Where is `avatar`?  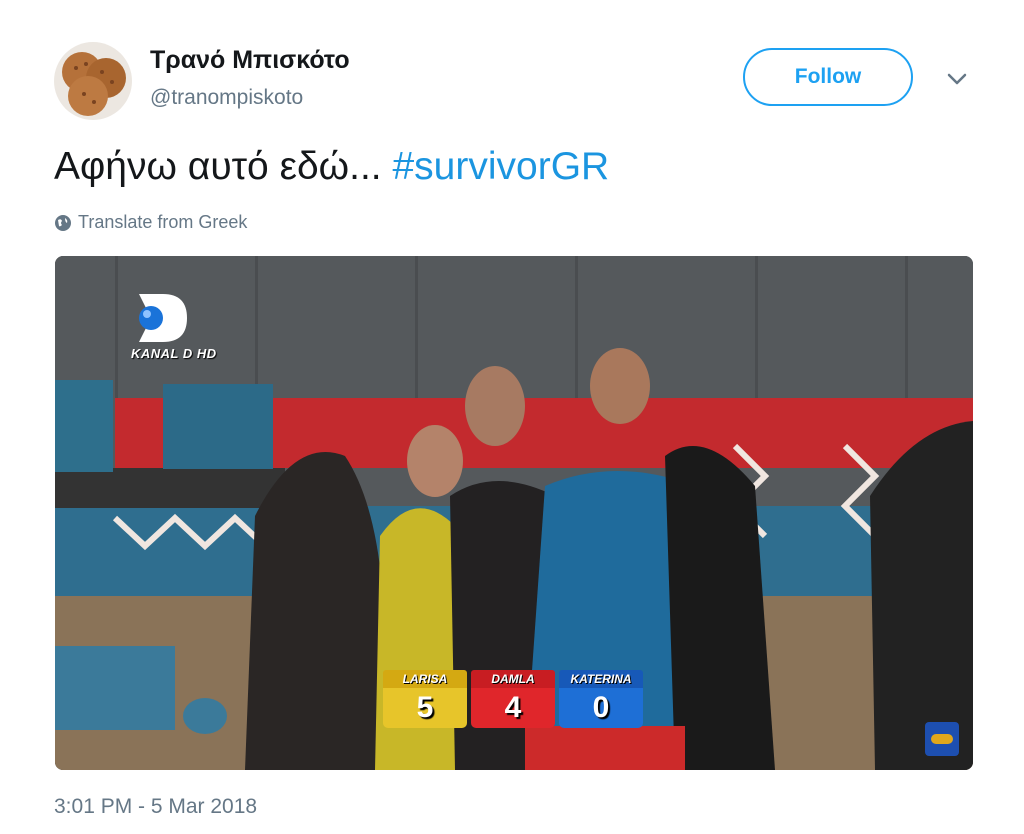 avatar is located at coordinates (93, 81).